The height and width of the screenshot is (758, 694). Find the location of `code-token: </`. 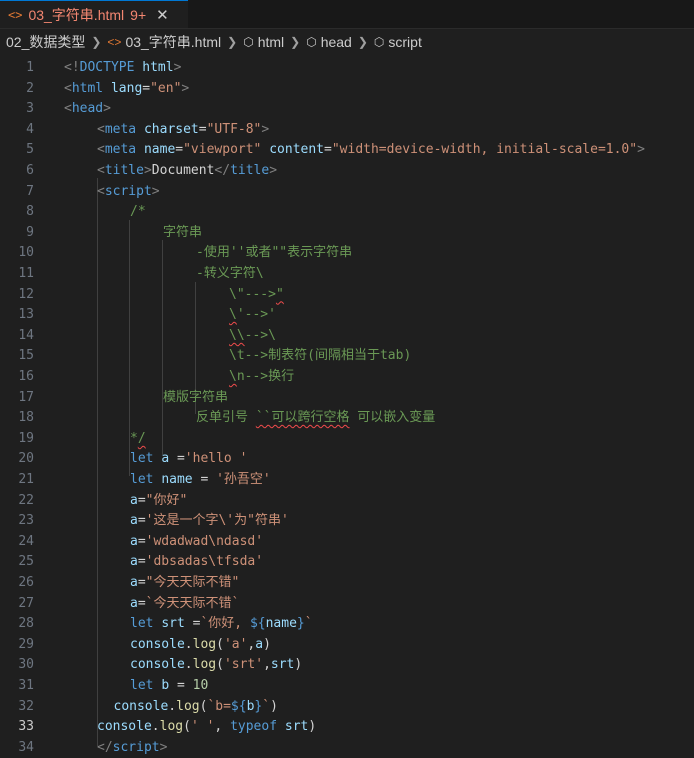

code-token: </ is located at coordinates (222, 170).